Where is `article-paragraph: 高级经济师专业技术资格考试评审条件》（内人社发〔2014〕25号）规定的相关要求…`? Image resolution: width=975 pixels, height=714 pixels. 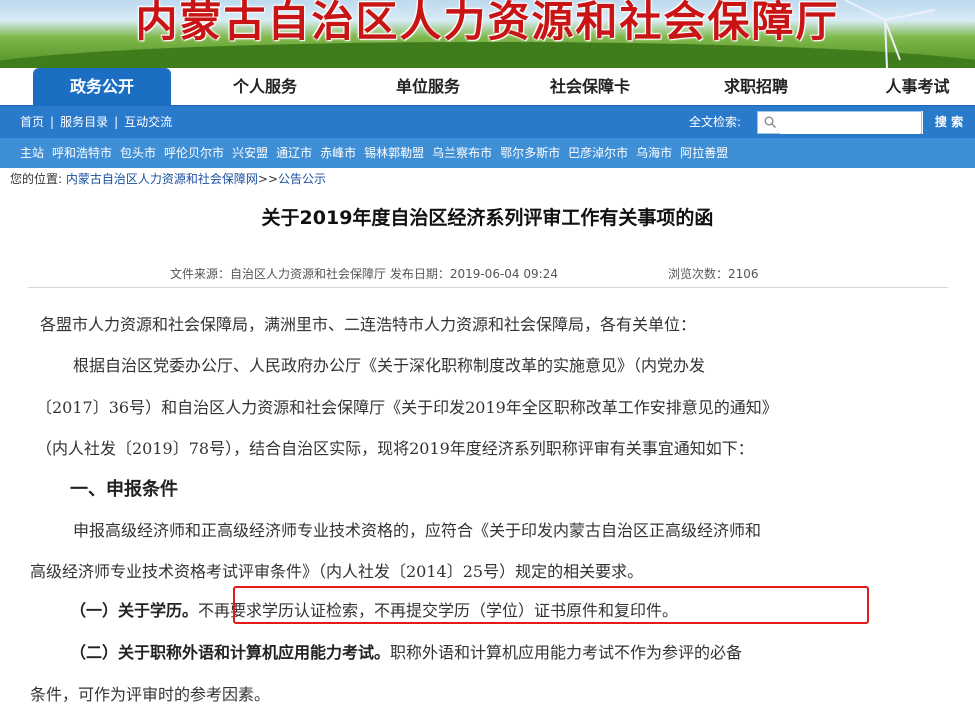 article-paragraph: 高级经济师专业技术资格考试评审条件》（内人社发〔2014〕25号）规定的相关要求… is located at coordinates (337, 571).